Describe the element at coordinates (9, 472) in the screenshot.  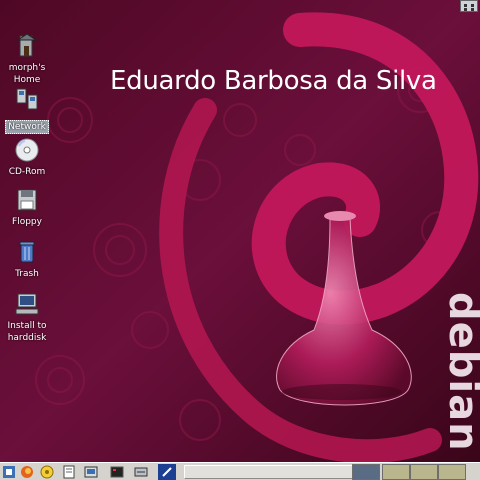
I see `start-menu-icon` at that location.